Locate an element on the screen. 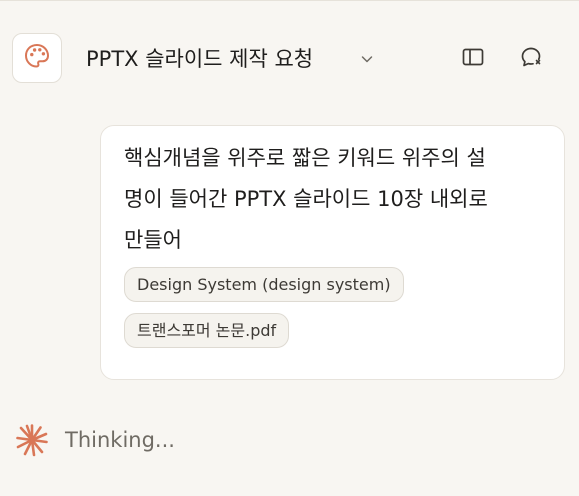 The width and height of the screenshot is (579, 496). palette-icon is located at coordinates (37, 58).